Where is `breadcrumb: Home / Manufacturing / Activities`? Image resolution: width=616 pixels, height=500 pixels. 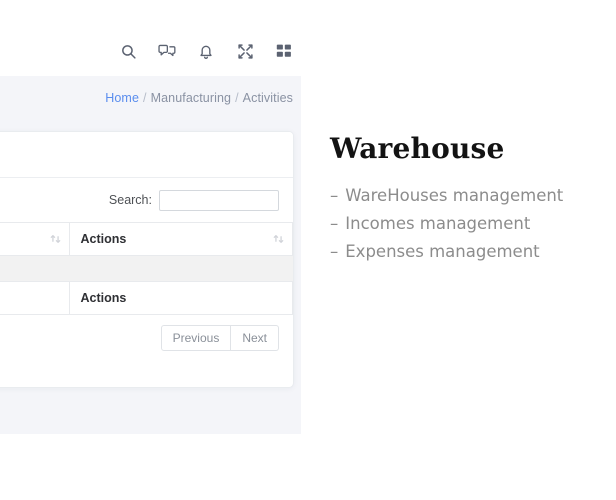
breadcrumb: Home / Manufacturing / Activities is located at coordinates (199, 98).